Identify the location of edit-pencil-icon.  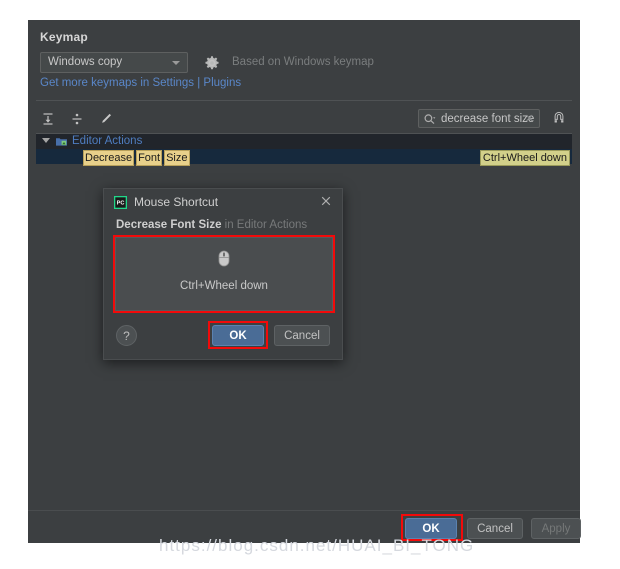
(106, 119).